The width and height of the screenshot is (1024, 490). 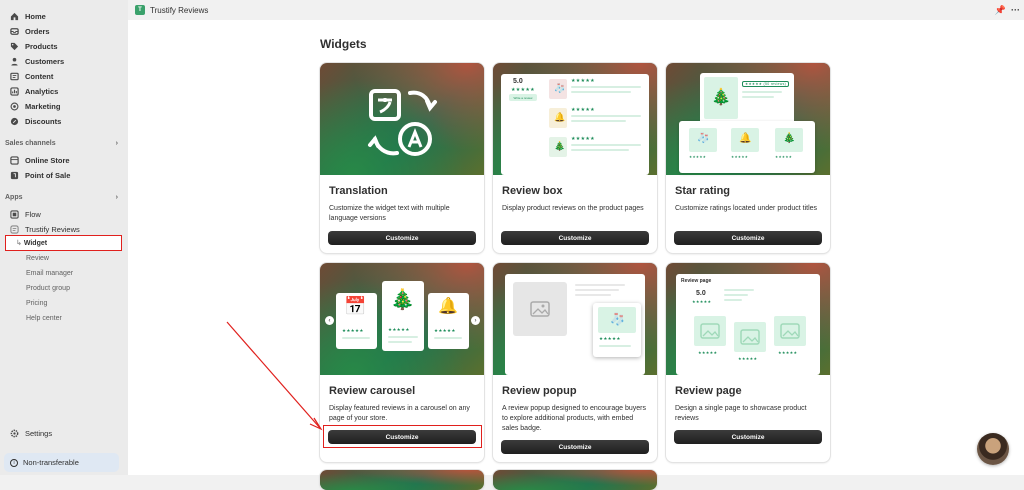 What do you see at coordinates (34, 91) in the screenshot?
I see `sidebar-item-analytics: Analytics` at bounding box center [34, 91].